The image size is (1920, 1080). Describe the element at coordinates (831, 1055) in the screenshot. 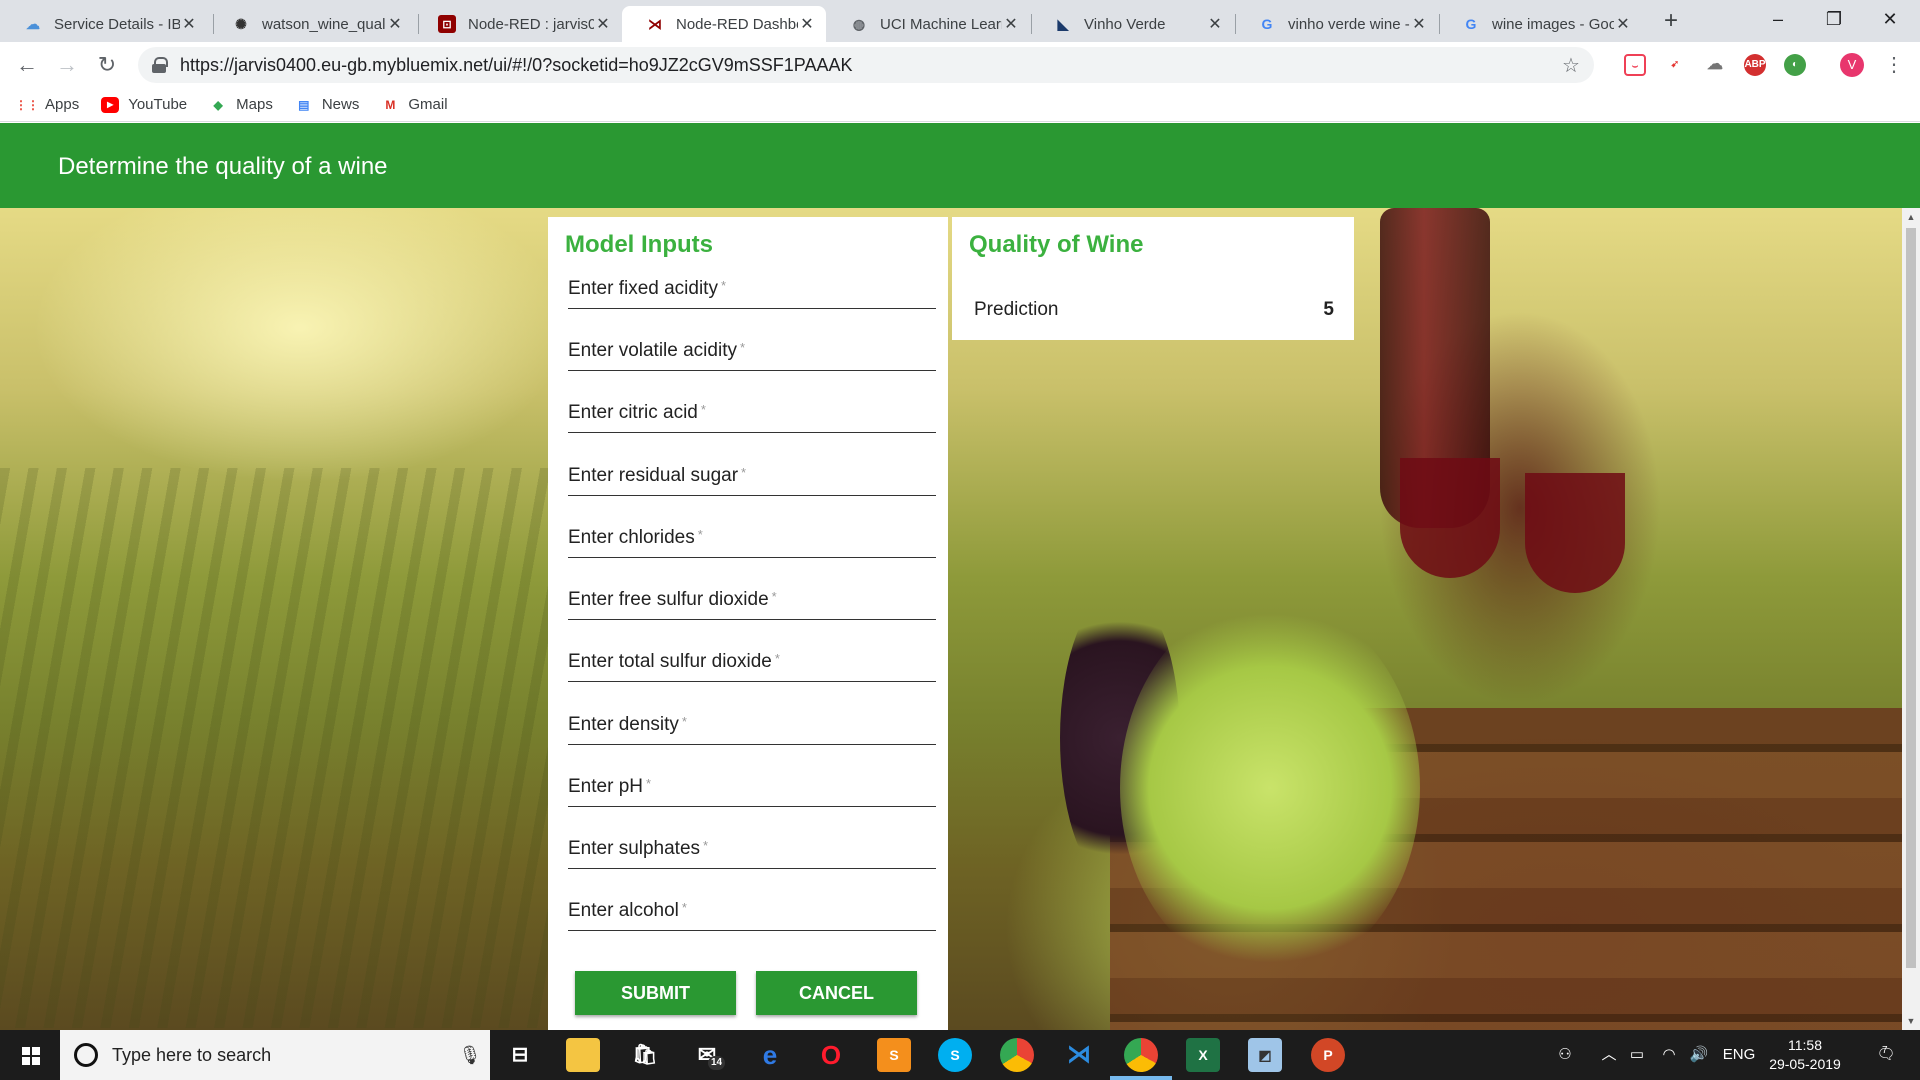

I see `opera-icon: O` at that location.